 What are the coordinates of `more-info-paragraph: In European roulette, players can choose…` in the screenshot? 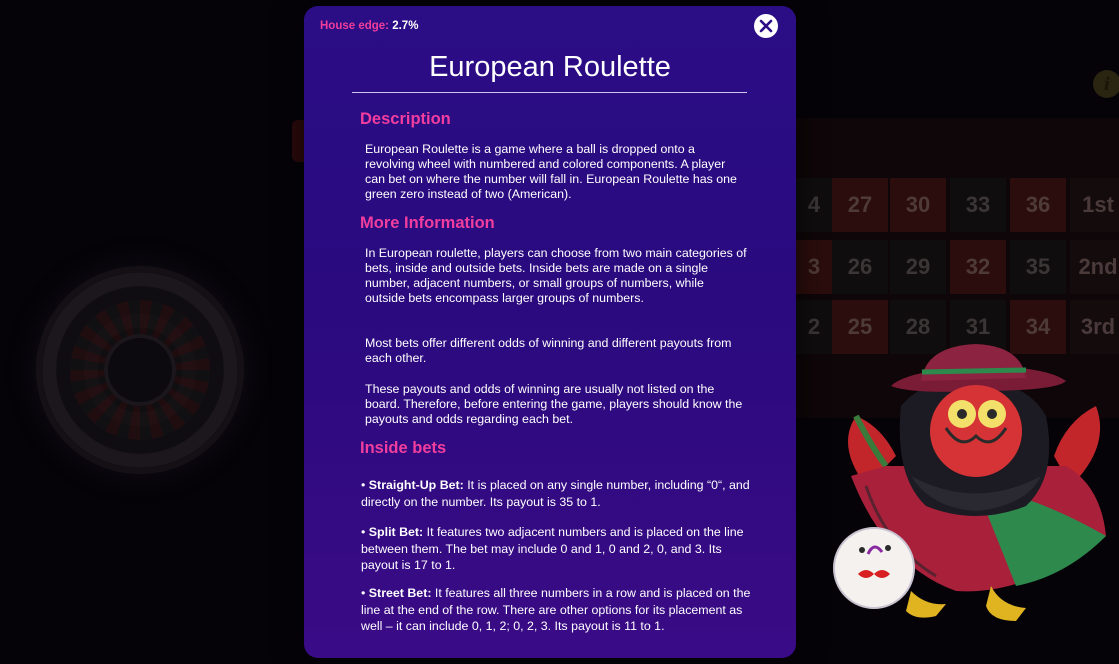 It's located at (556, 275).